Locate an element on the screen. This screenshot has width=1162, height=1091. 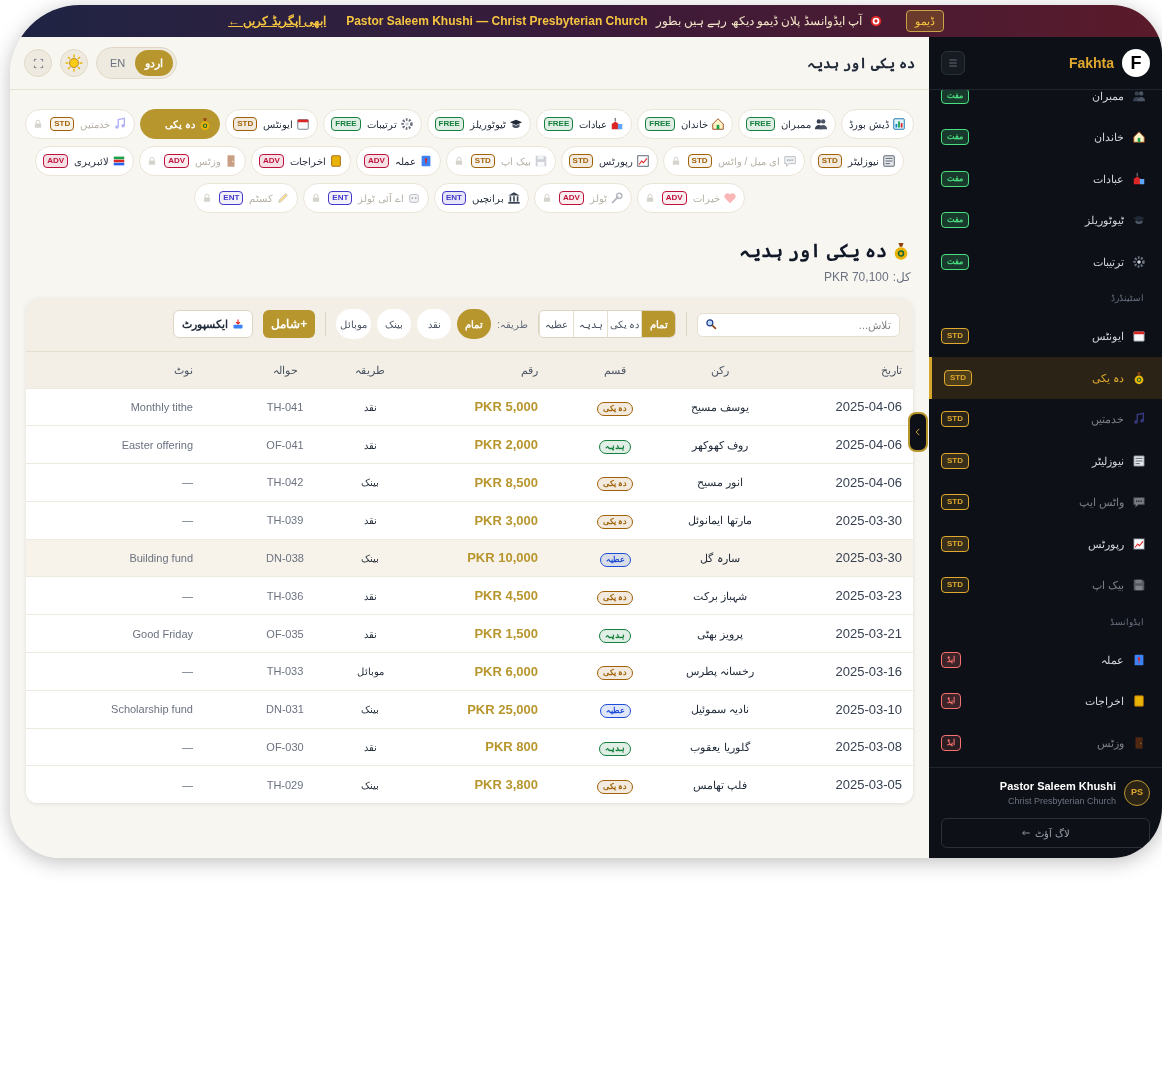
amount-cell: PKR 800 is located at coordinates (511, 747).